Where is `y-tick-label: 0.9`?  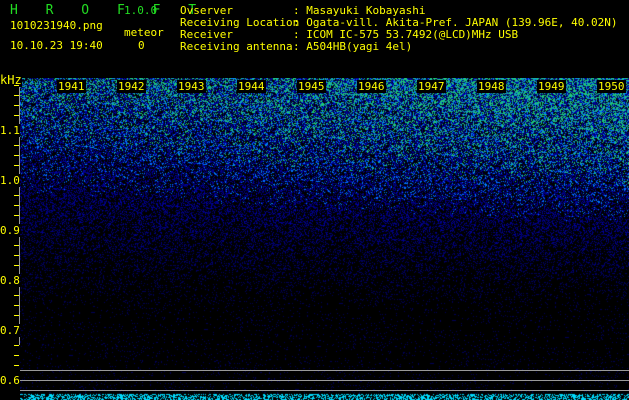
y-tick-label: 0.9 is located at coordinates (10, 230).